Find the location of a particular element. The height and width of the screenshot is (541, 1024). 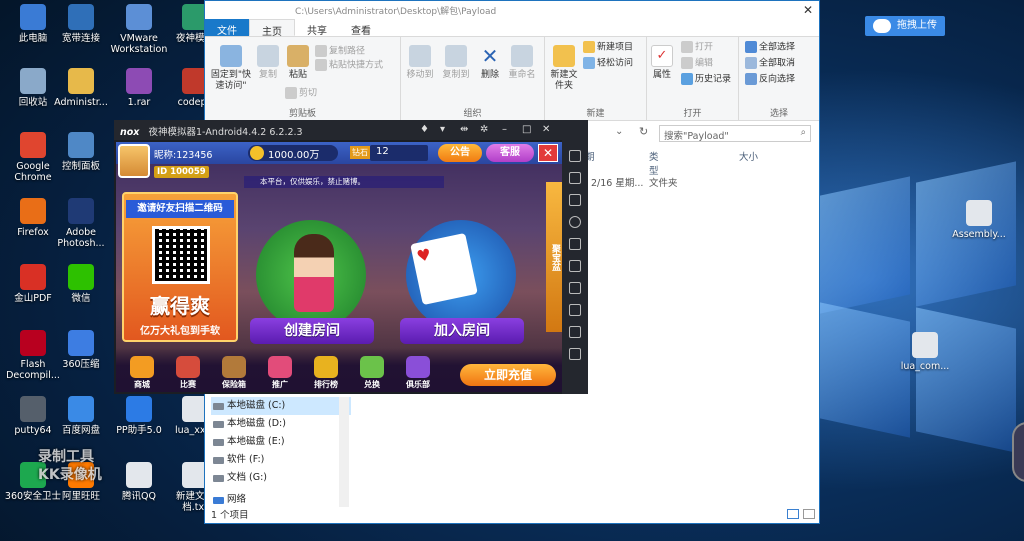

bottom-nav-item: 推广 is located at coordinates (280, 373).